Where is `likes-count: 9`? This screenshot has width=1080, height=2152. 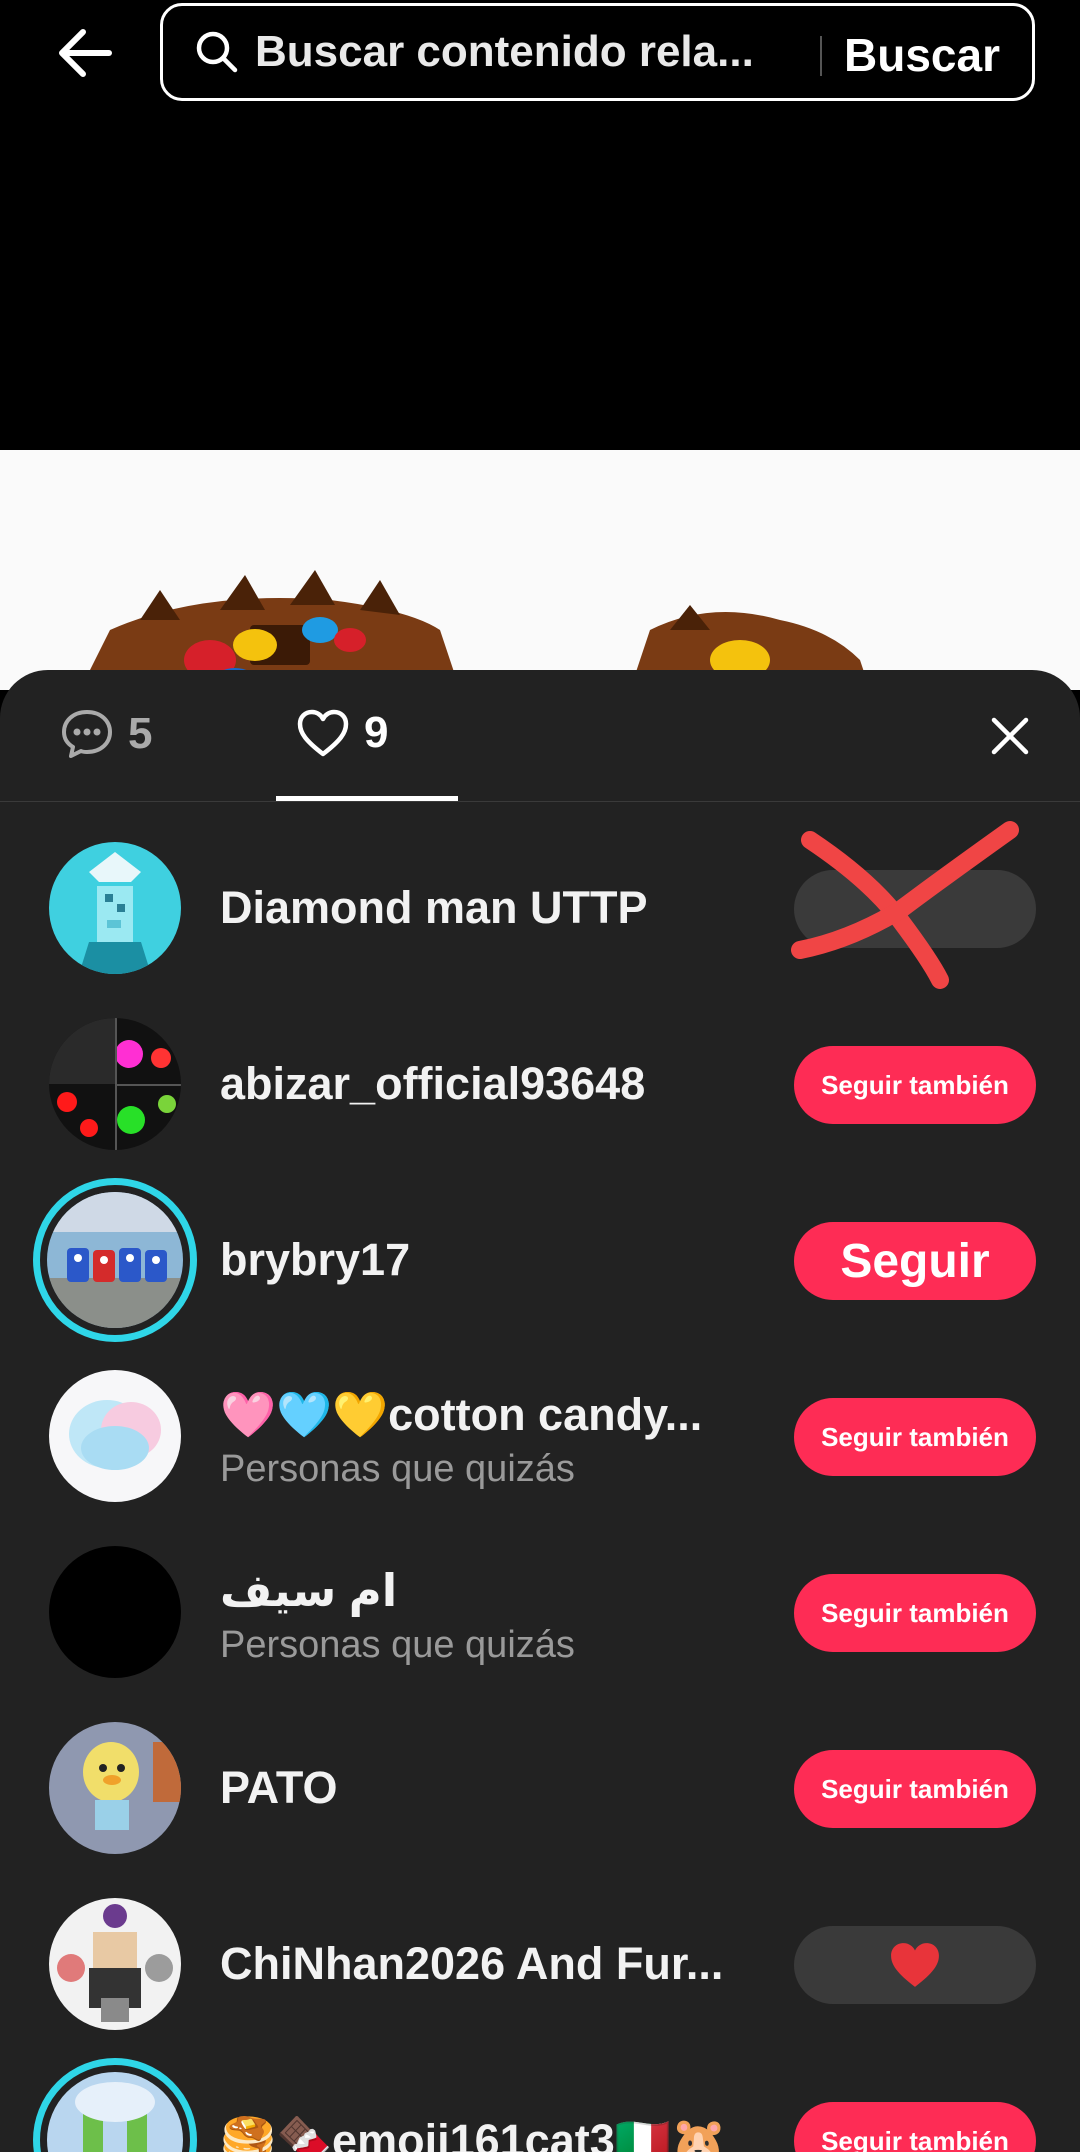
likes-count: 9 is located at coordinates (376, 732).